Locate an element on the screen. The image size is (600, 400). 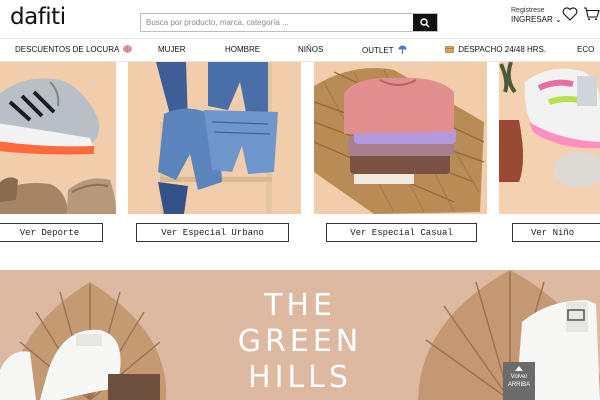
jeans-image is located at coordinates (214, 138).